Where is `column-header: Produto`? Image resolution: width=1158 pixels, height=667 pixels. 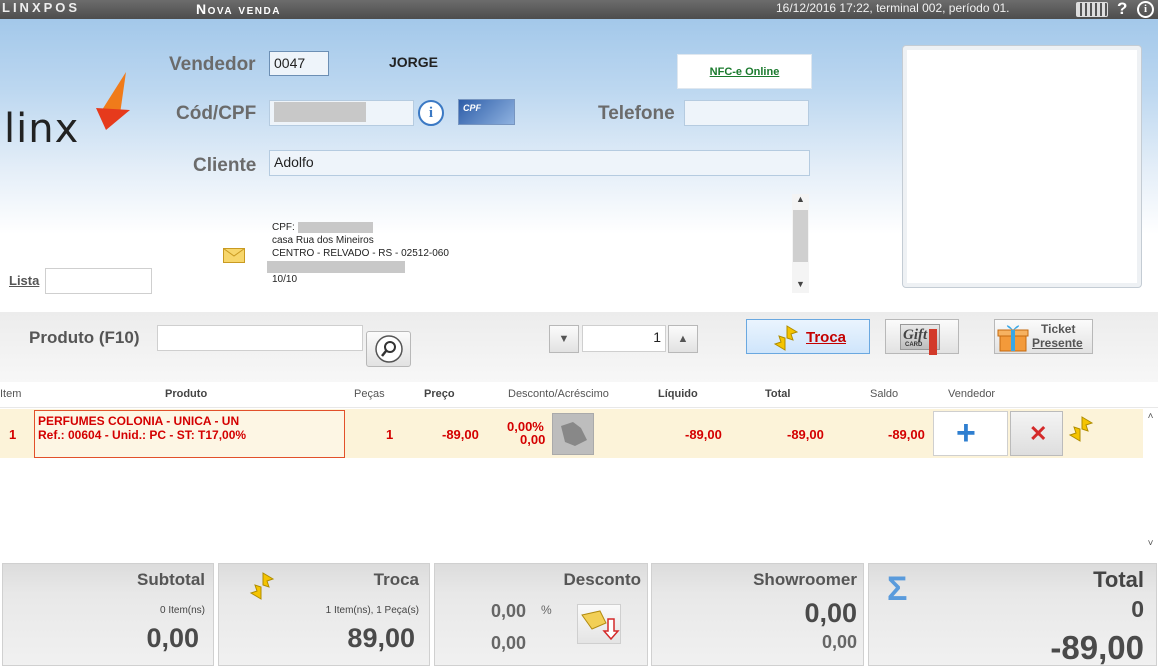 column-header: Produto is located at coordinates (186, 394).